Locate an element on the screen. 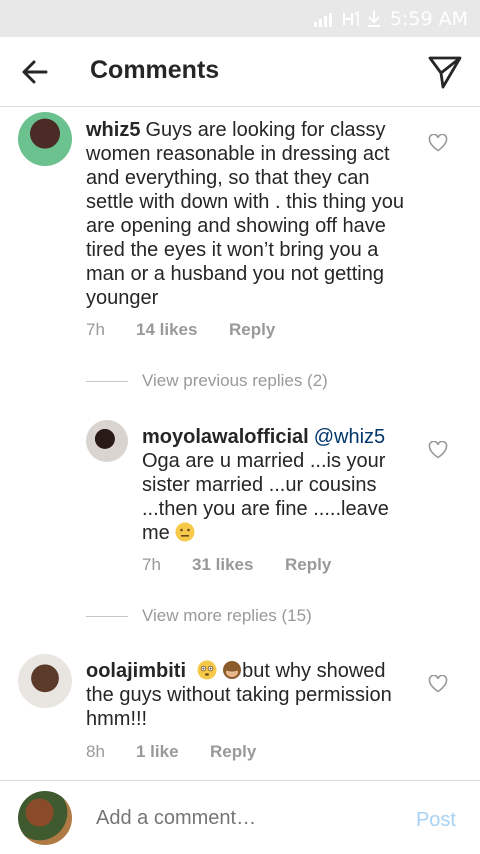 The image size is (480, 854). comment-time: 8h is located at coordinates (95, 751).